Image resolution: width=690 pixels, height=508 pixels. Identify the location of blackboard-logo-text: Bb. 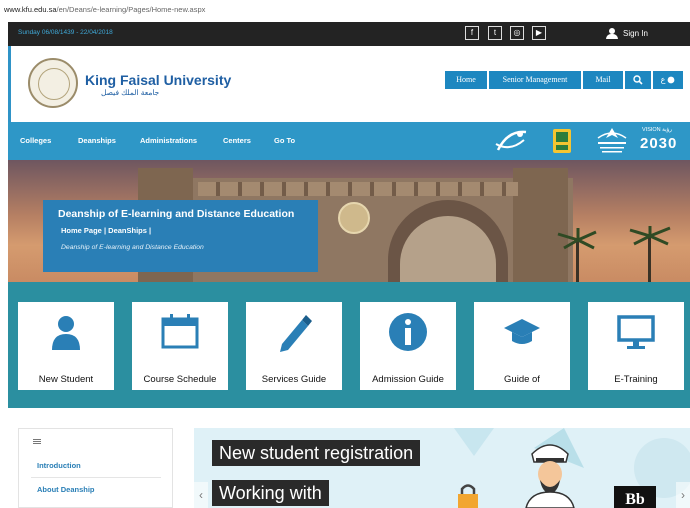
(635, 499).